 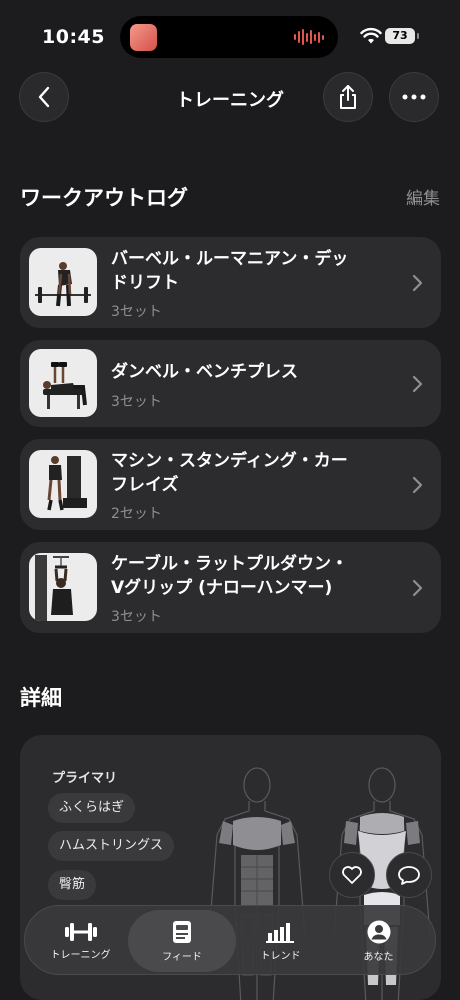 What do you see at coordinates (378, 931) in the screenshot?
I see `person-icon` at bounding box center [378, 931].